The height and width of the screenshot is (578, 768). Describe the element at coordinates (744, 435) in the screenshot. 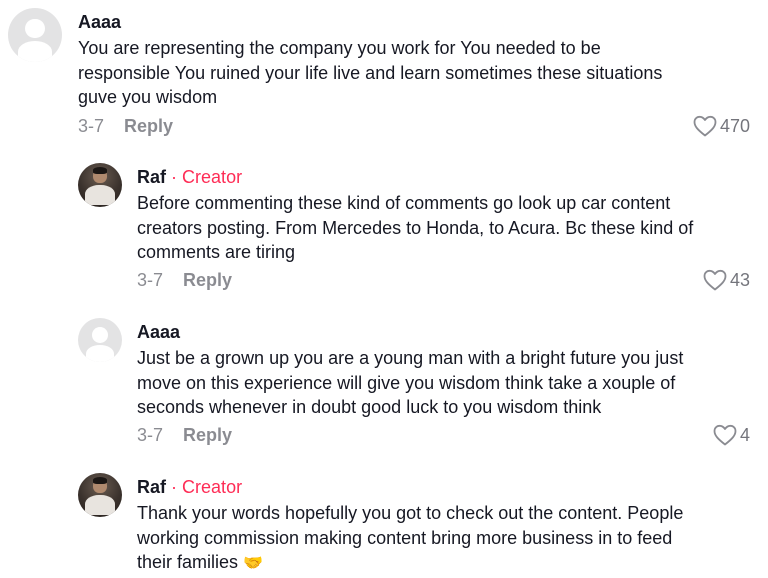

I see `like-count: 4` at that location.